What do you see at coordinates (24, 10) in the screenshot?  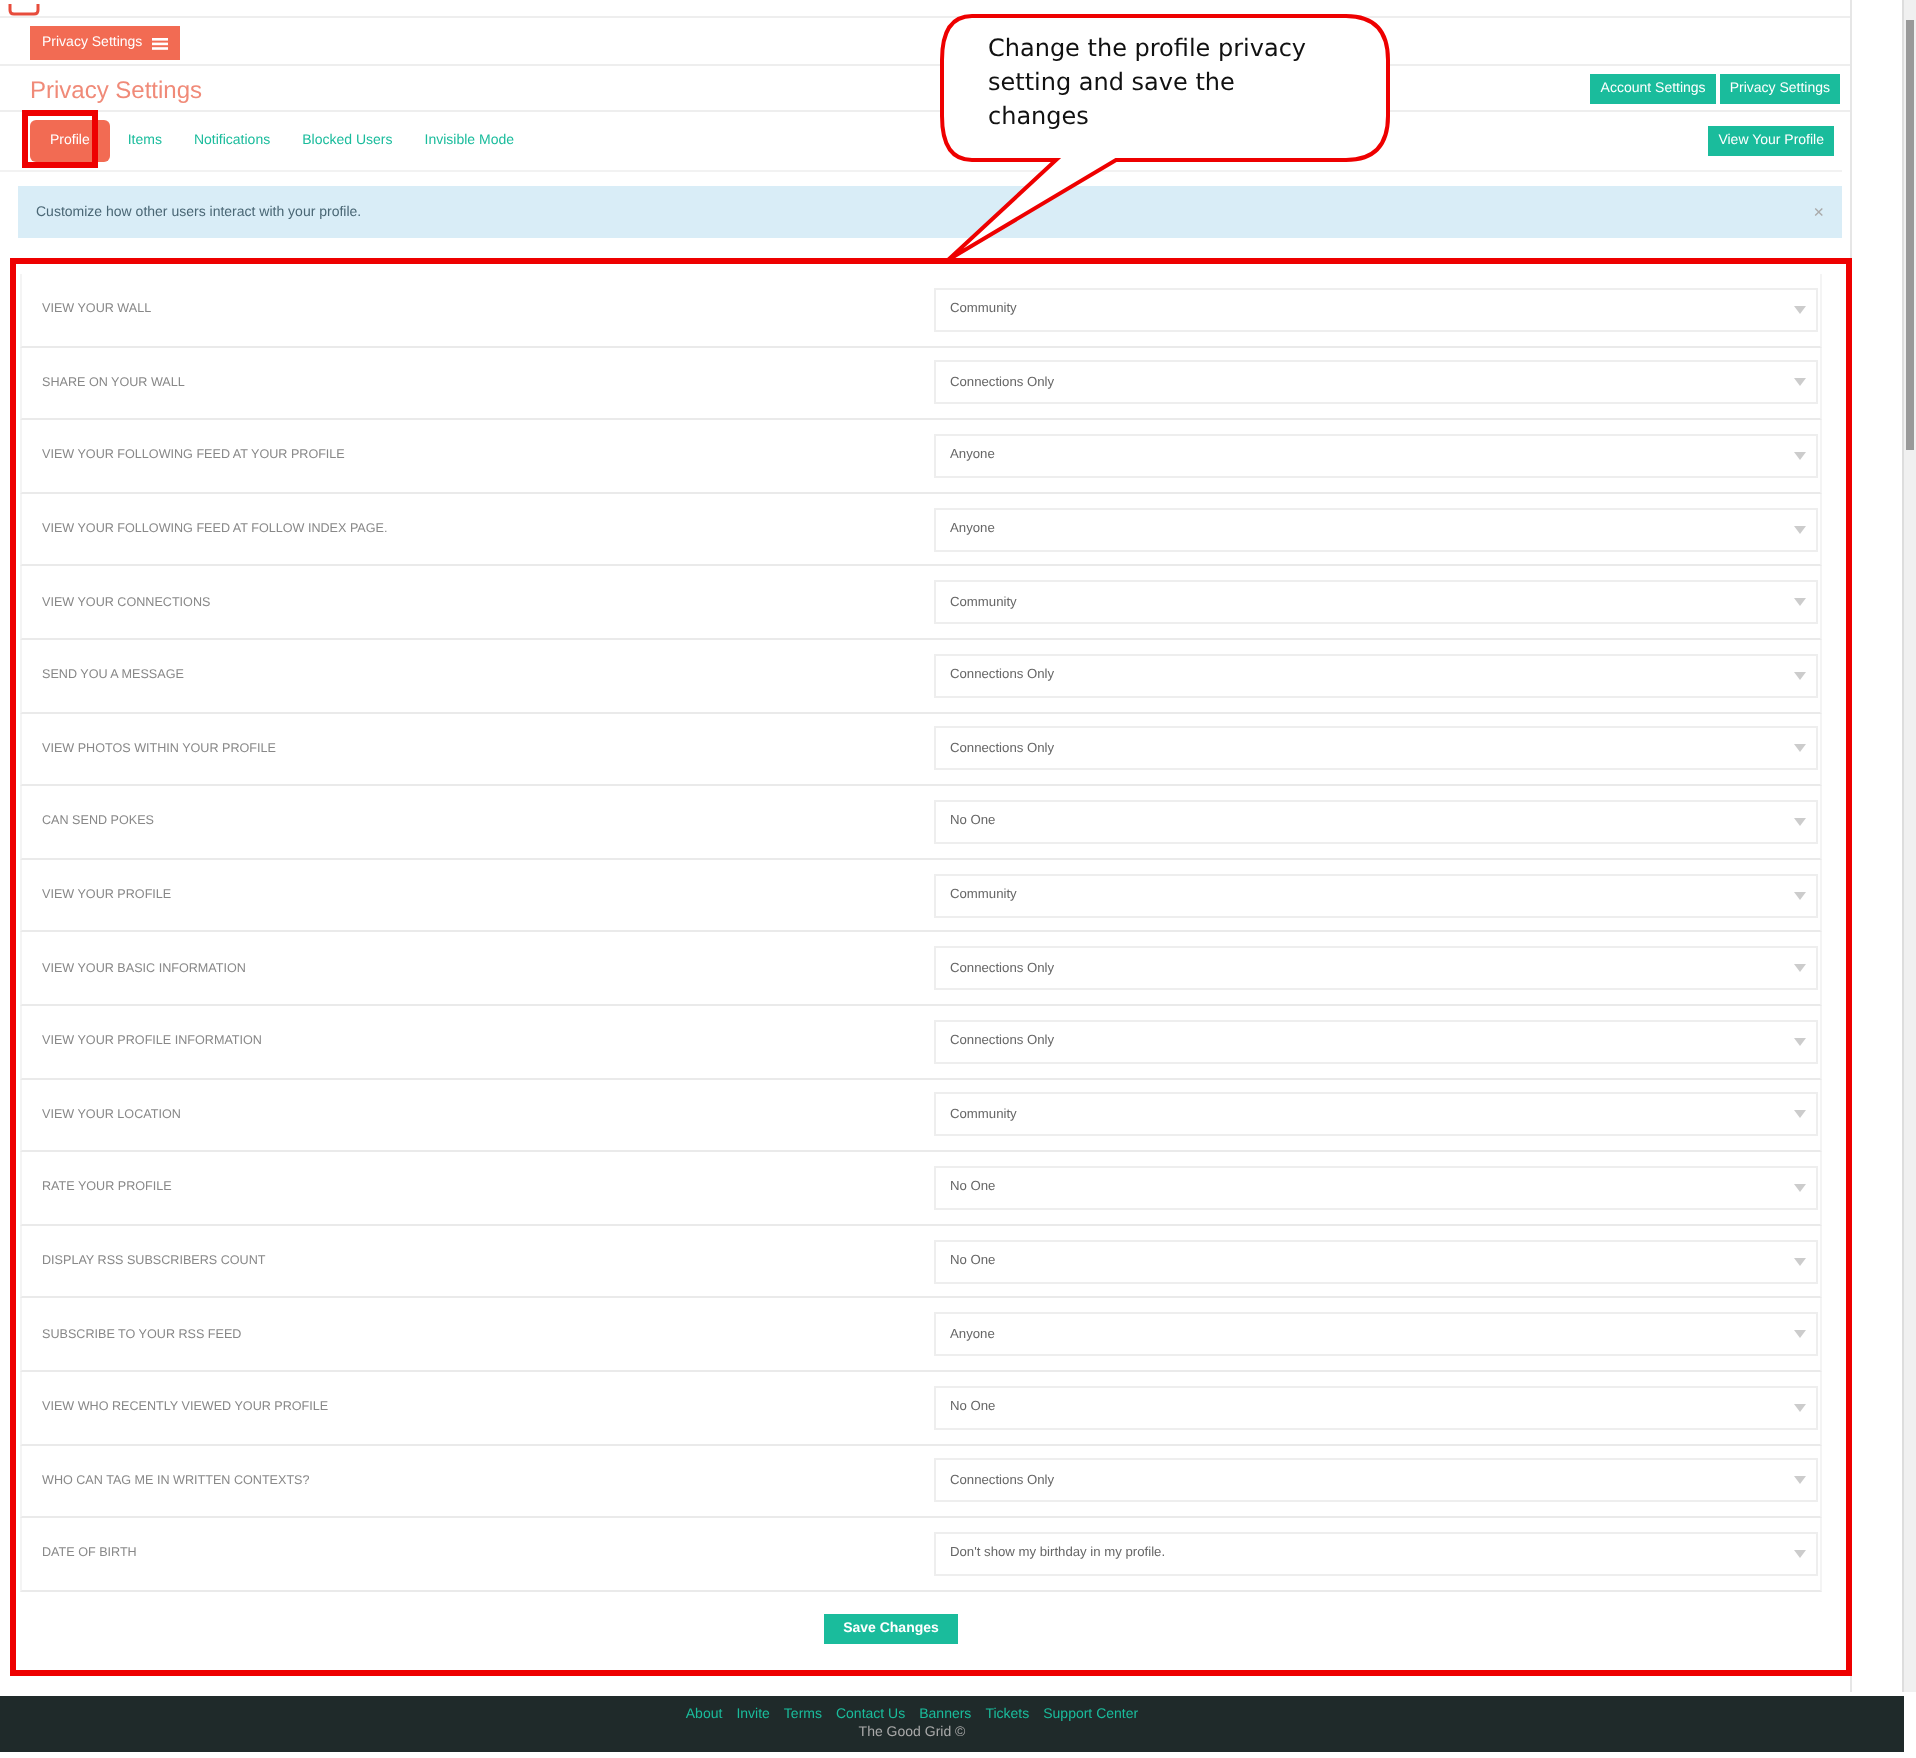 I see `logo-icon` at bounding box center [24, 10].